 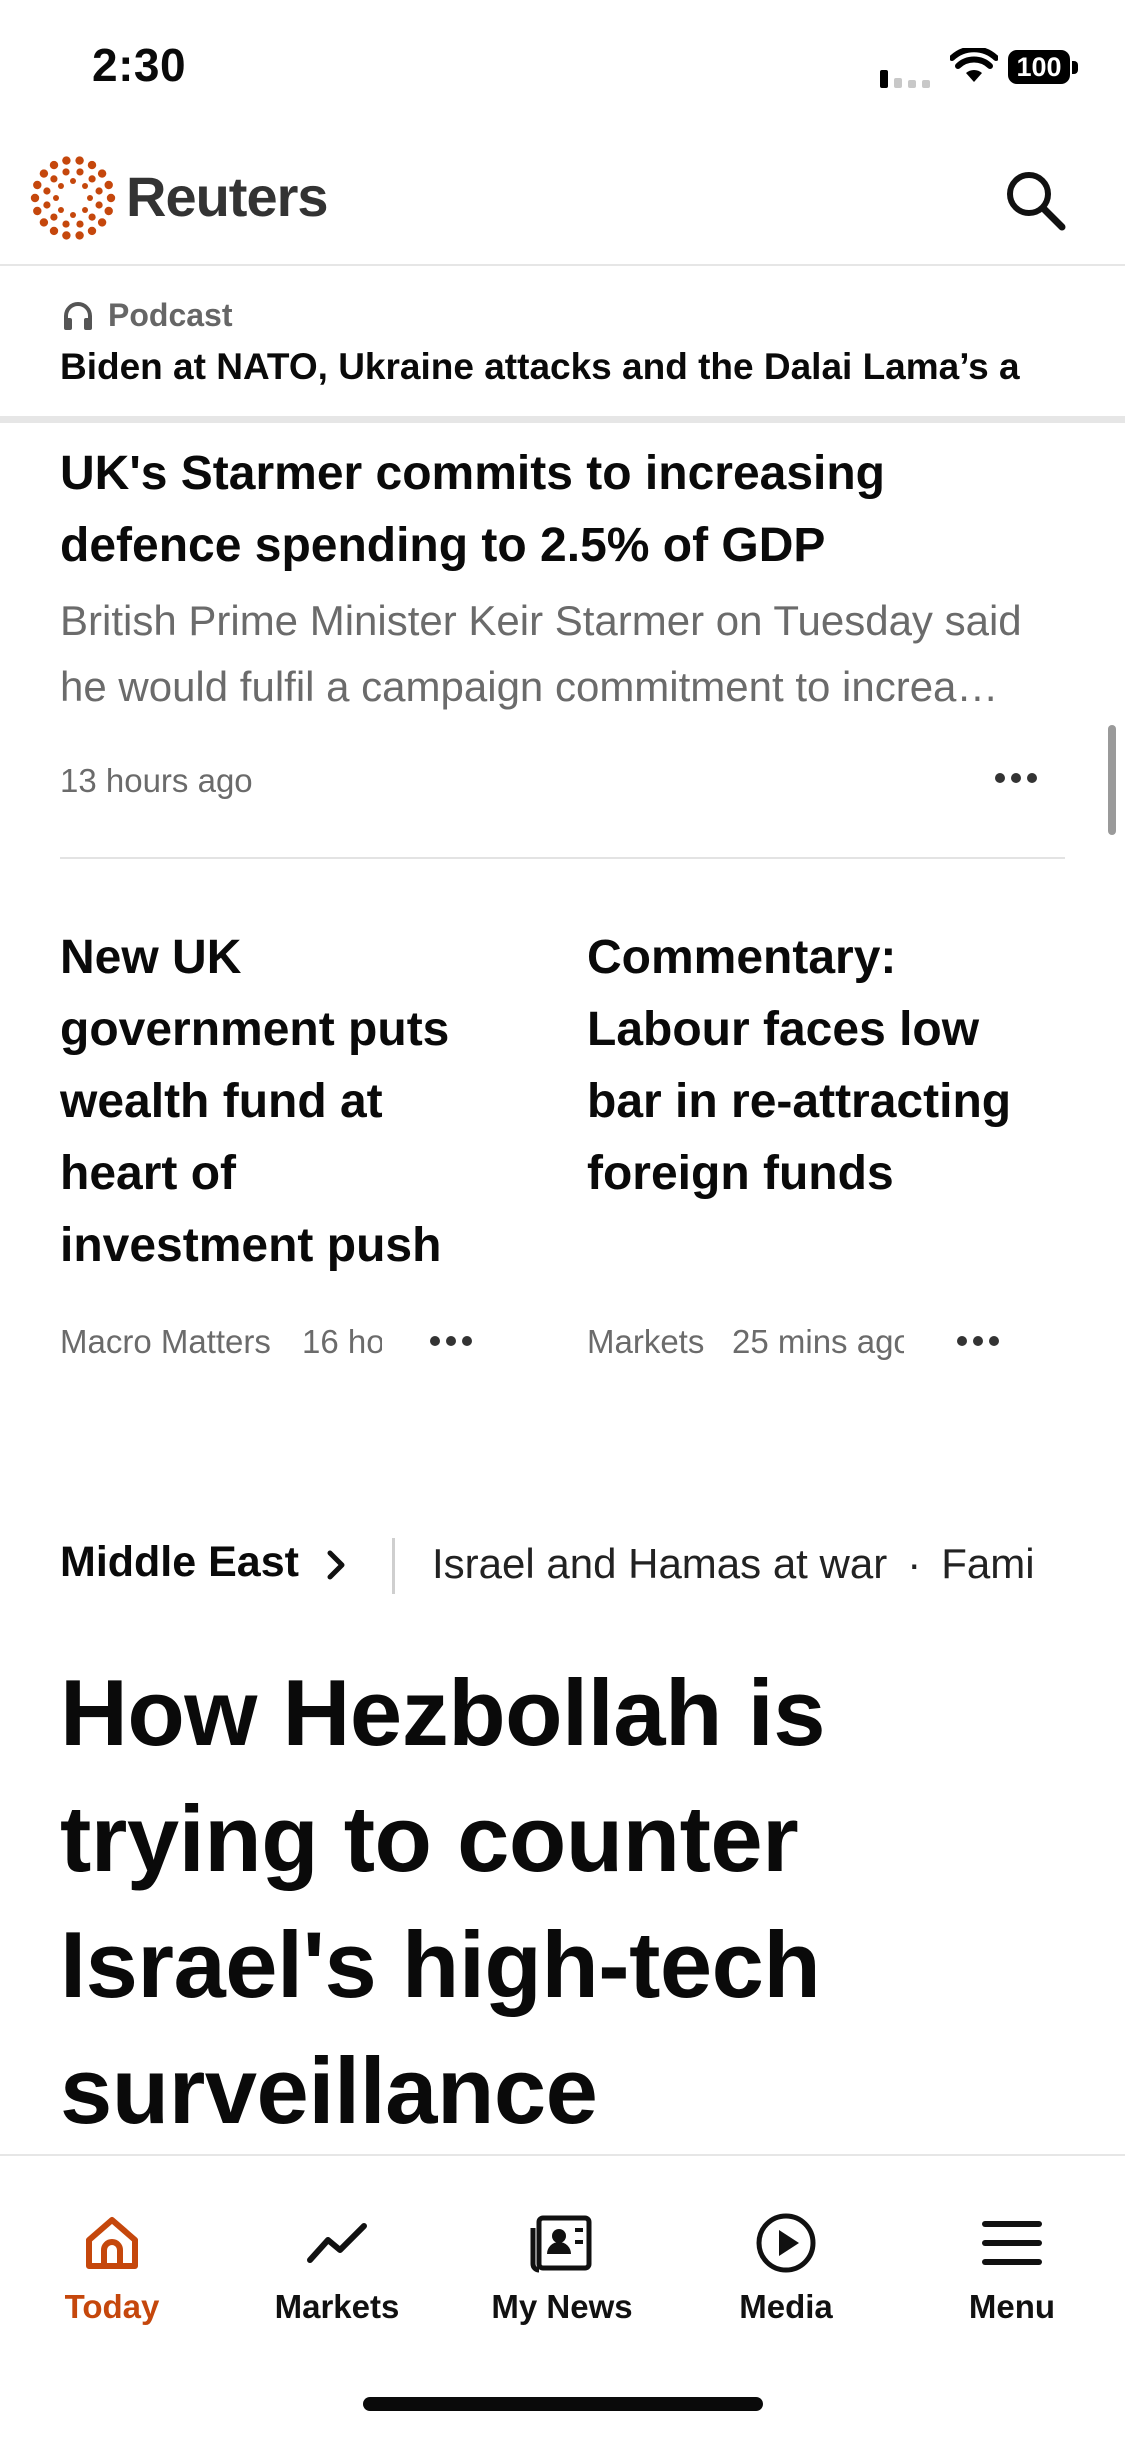 I want to click on battery-level: 100, so click(x=1039, y=67).